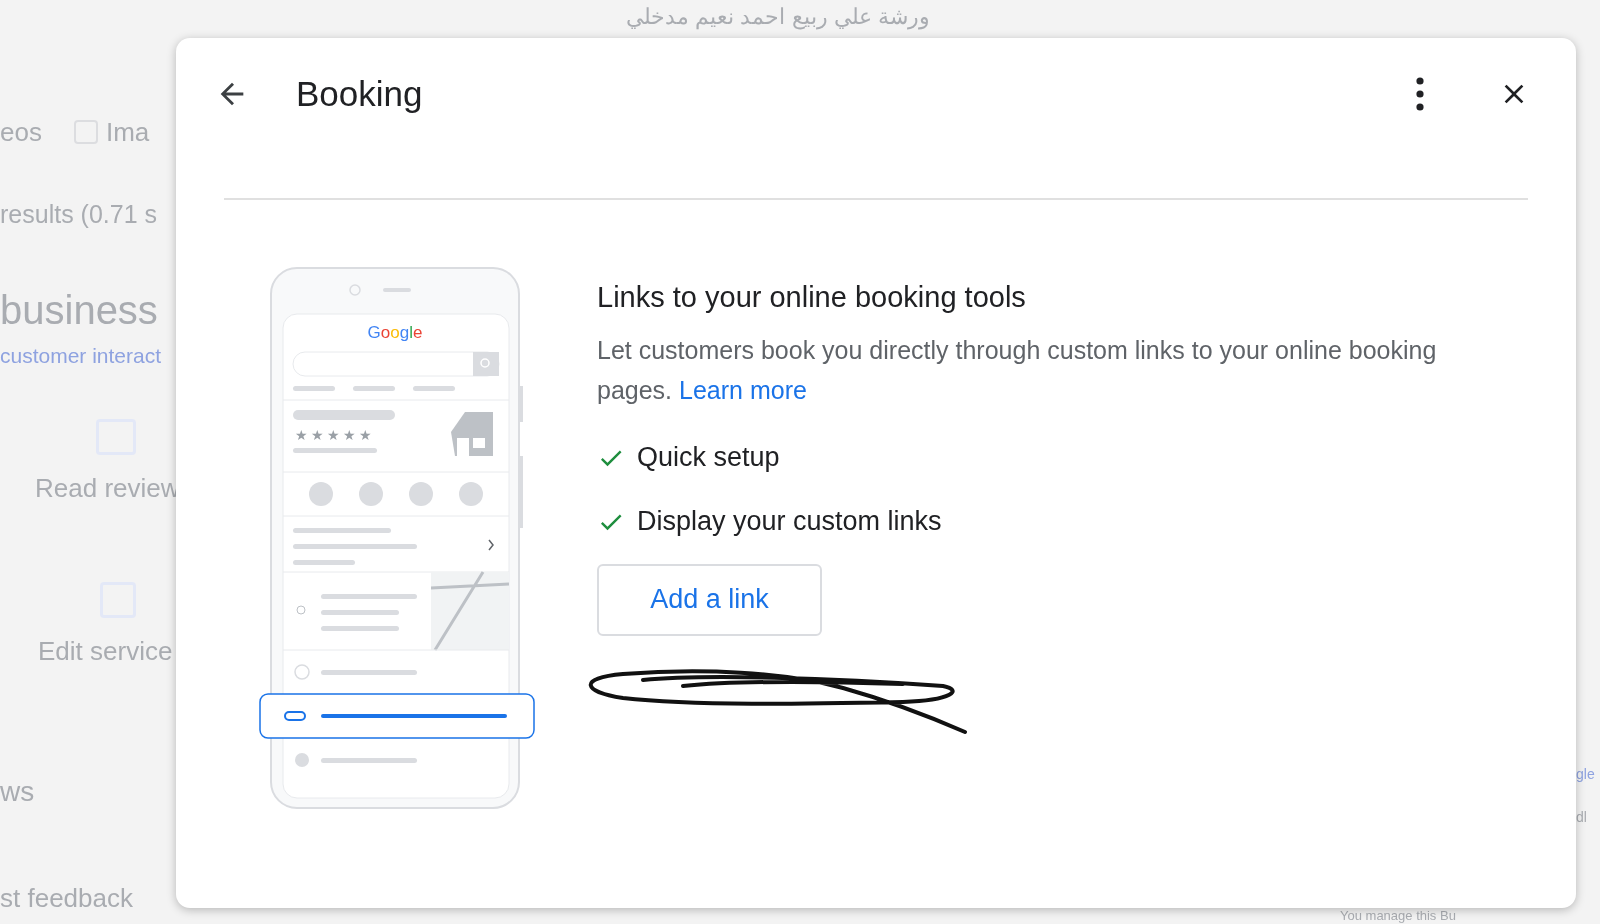  Describe the element at coordinates (1586, 774) in the screenshot. I see `side-text: gle` at that location.